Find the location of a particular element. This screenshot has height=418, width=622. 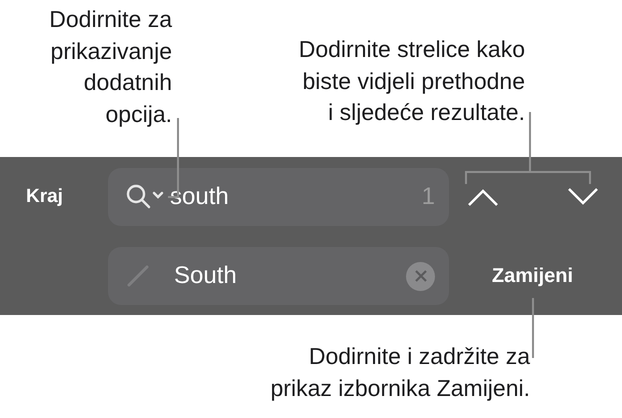

close-icon is located at coordinates (420, 276).